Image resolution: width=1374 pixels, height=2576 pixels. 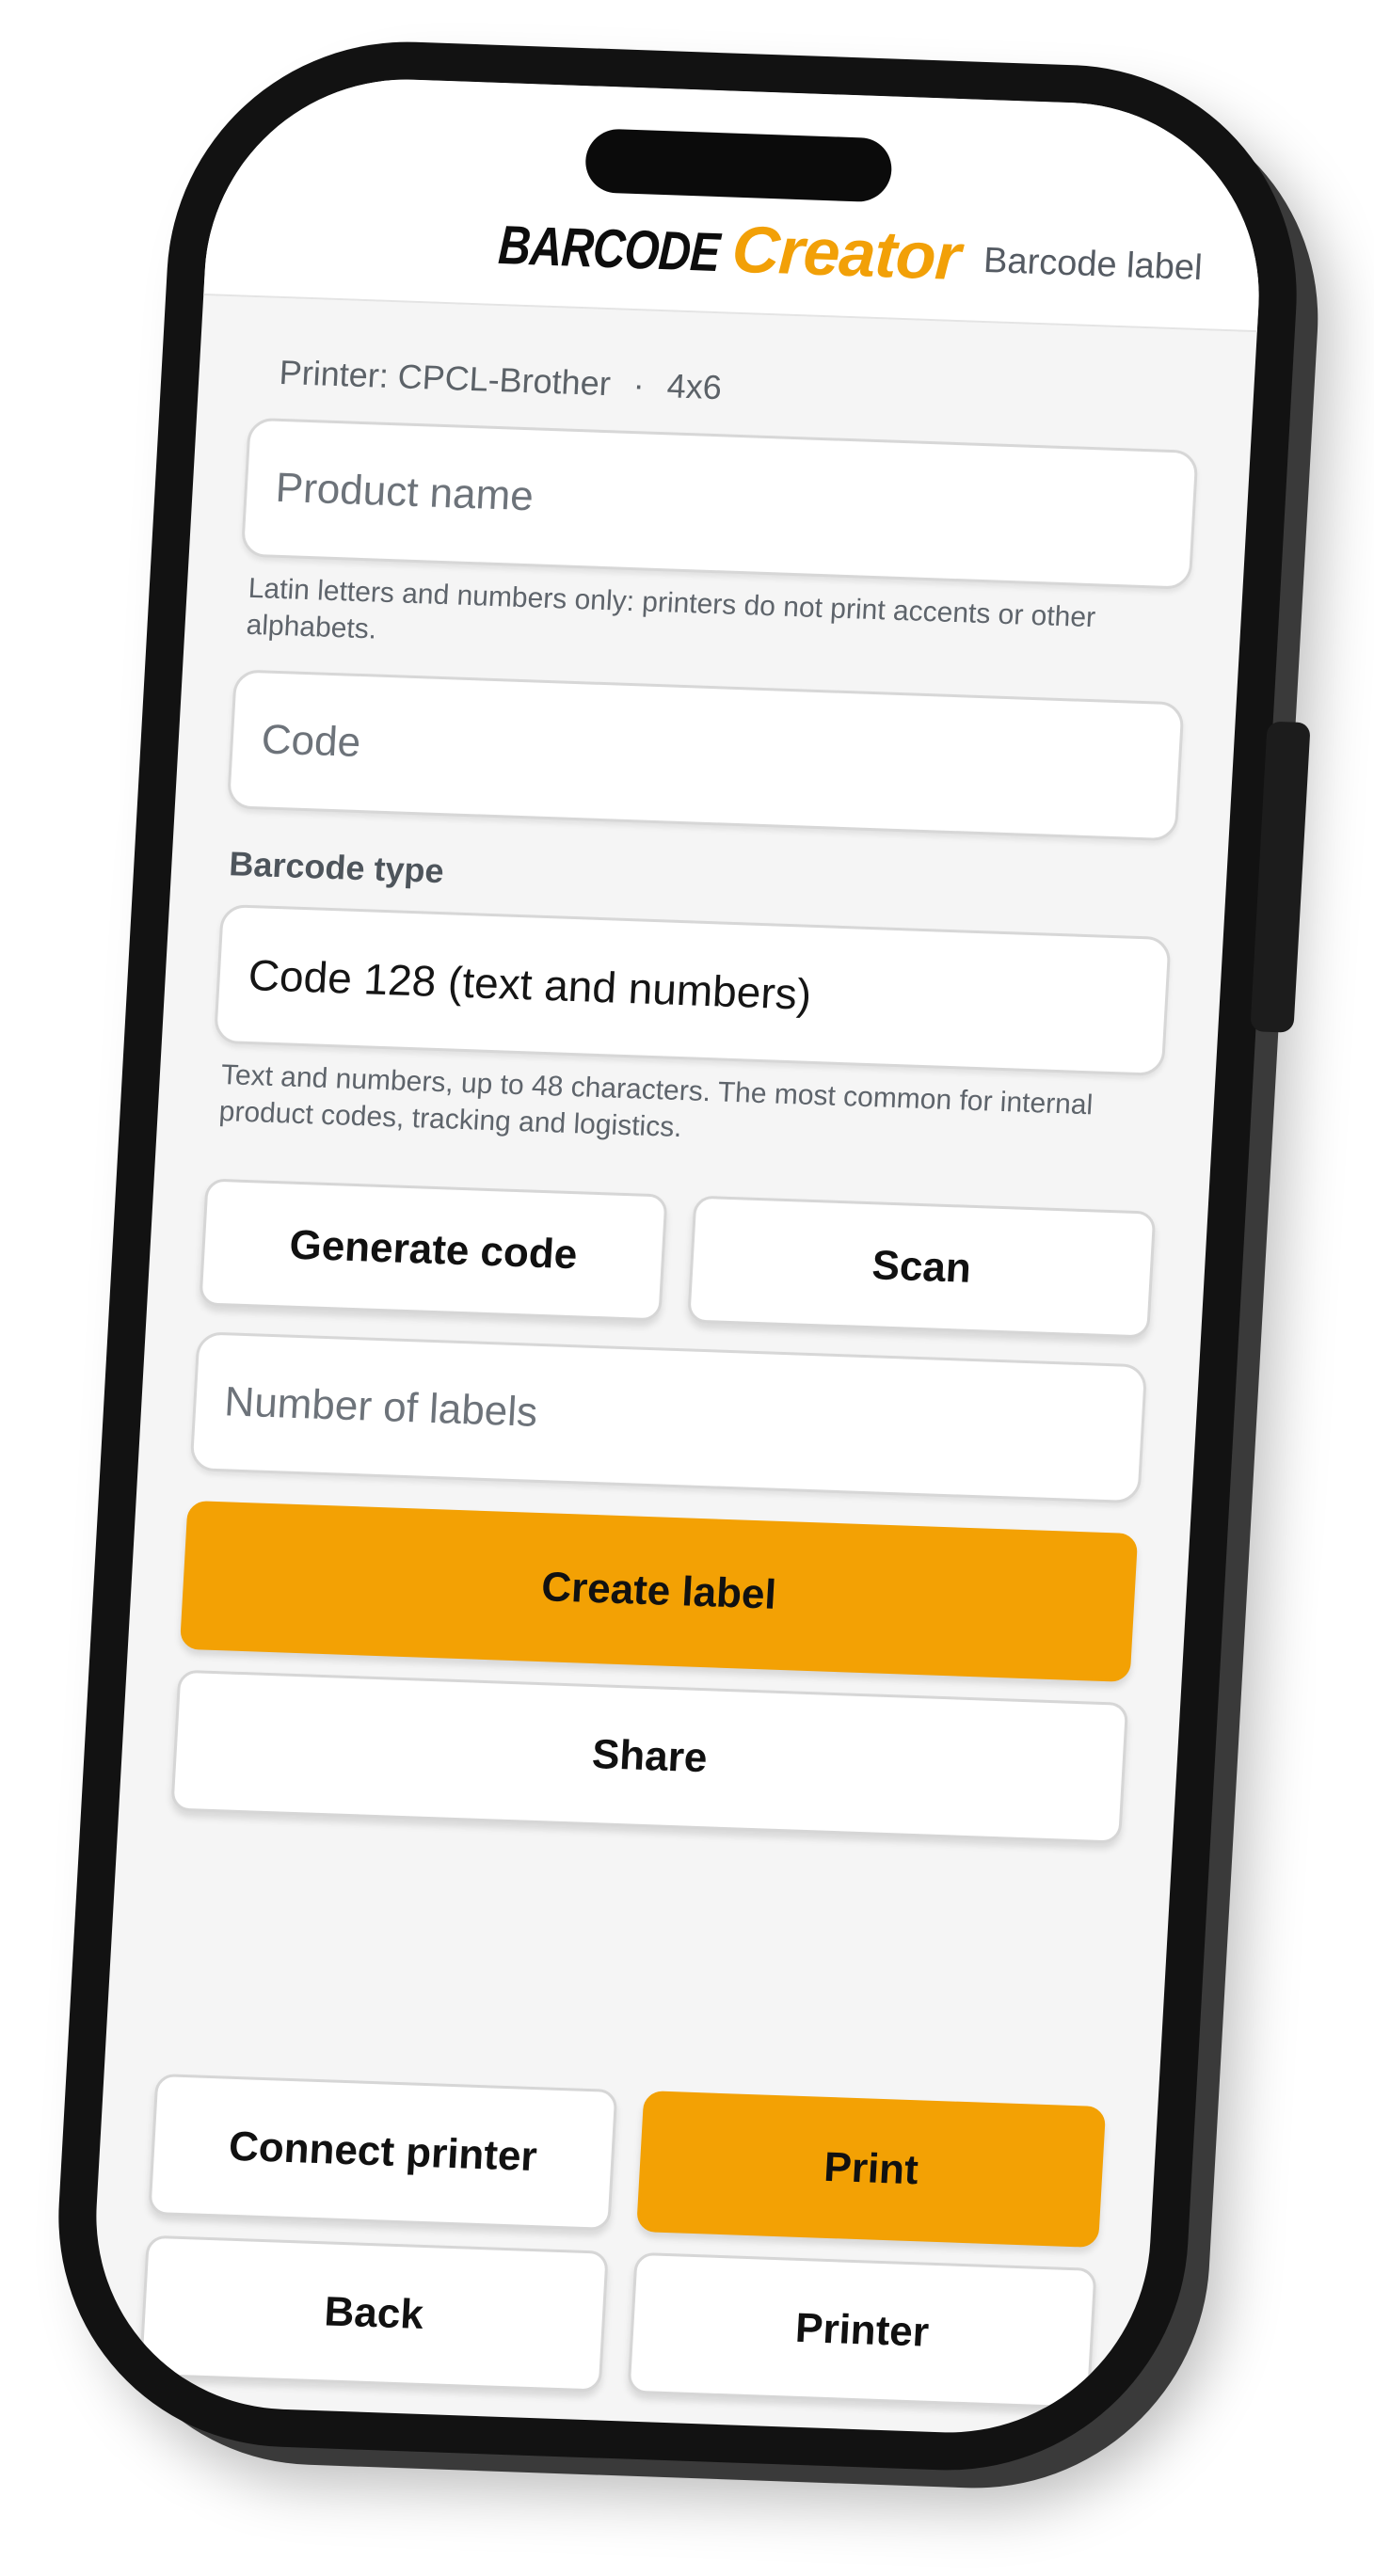 What do you see at coordinates (694, 386) in the screenshot?
I see `label-size: 4x6` at bounding box center [694, 386].